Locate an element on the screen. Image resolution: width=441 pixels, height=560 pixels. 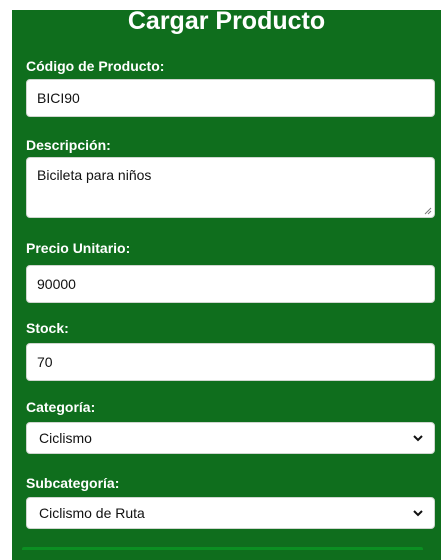
subcategoria-select: Ciclismo de Ruta is located at coordinates (230, 513).